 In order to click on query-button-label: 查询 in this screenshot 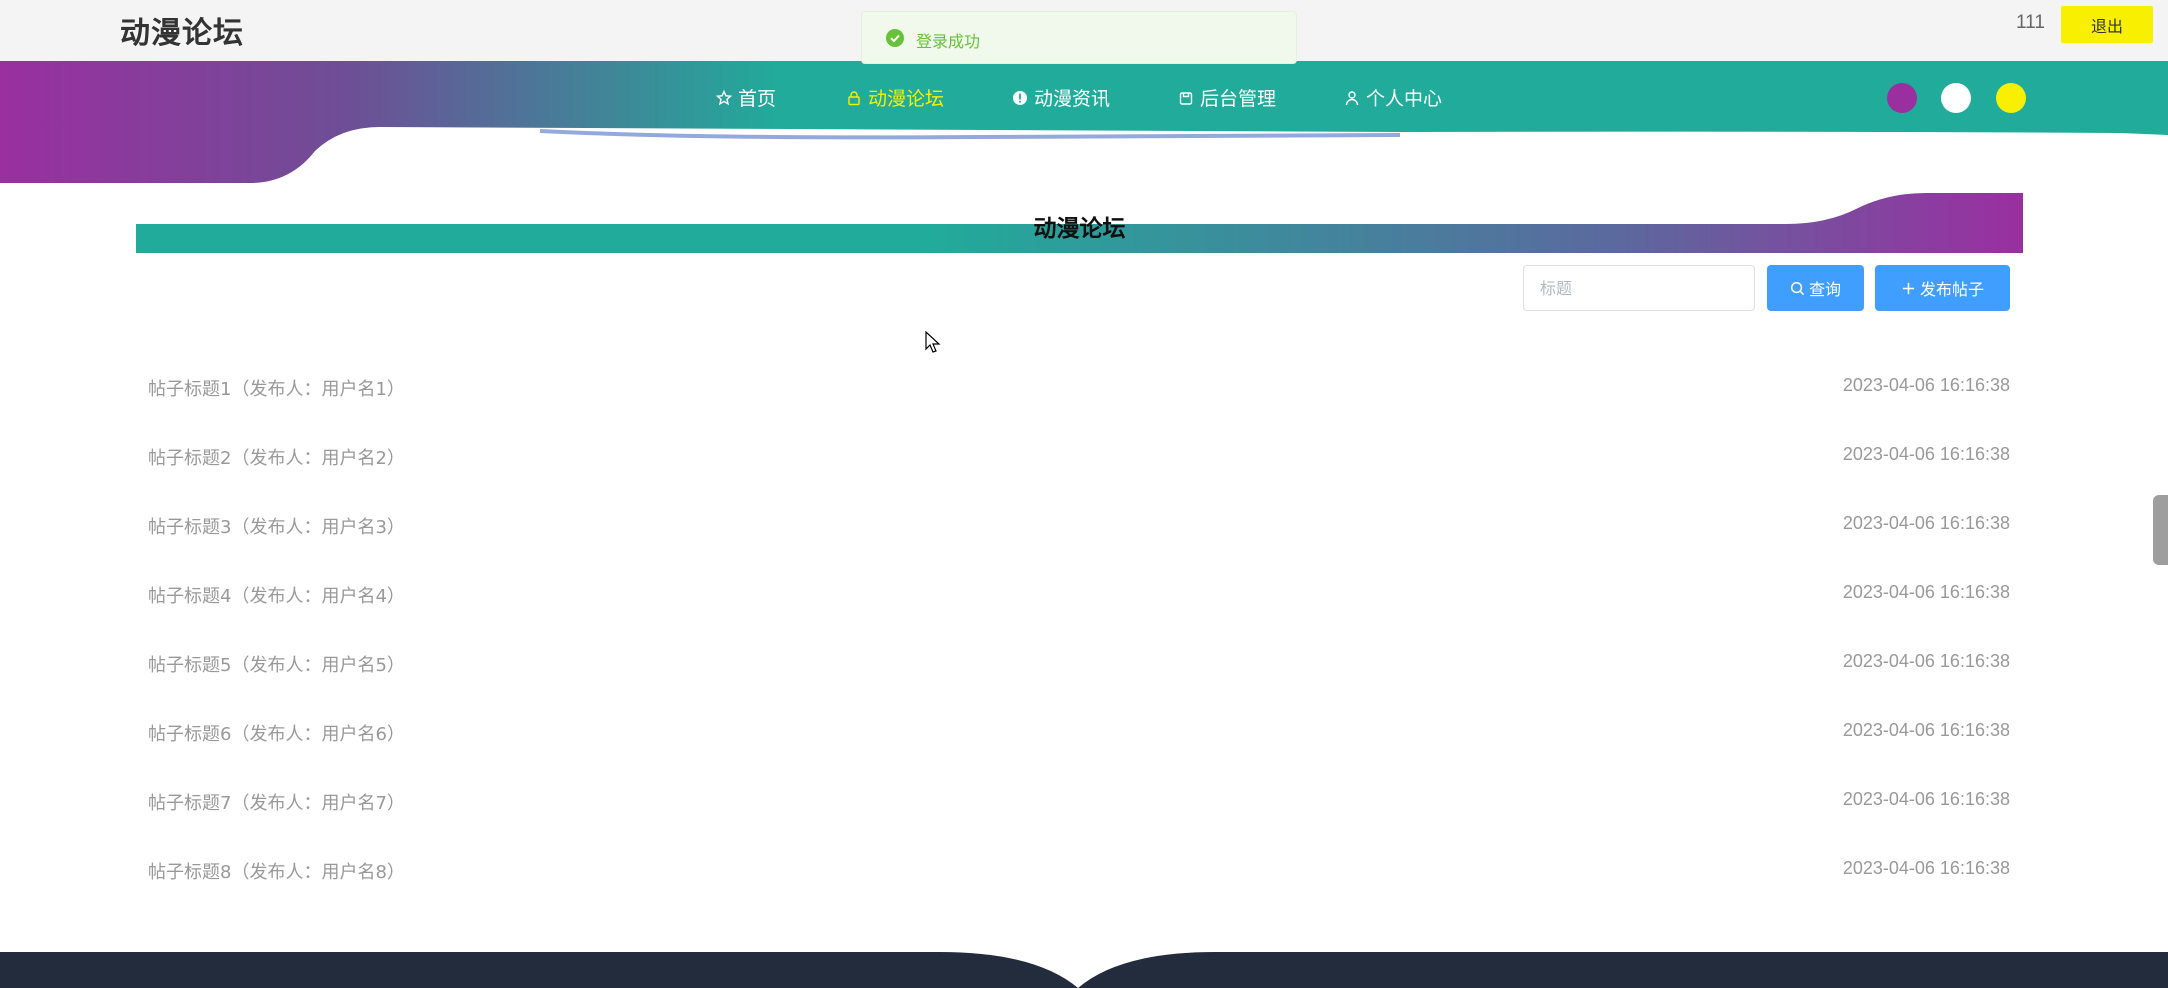, I will do `click(1824, 289)`.